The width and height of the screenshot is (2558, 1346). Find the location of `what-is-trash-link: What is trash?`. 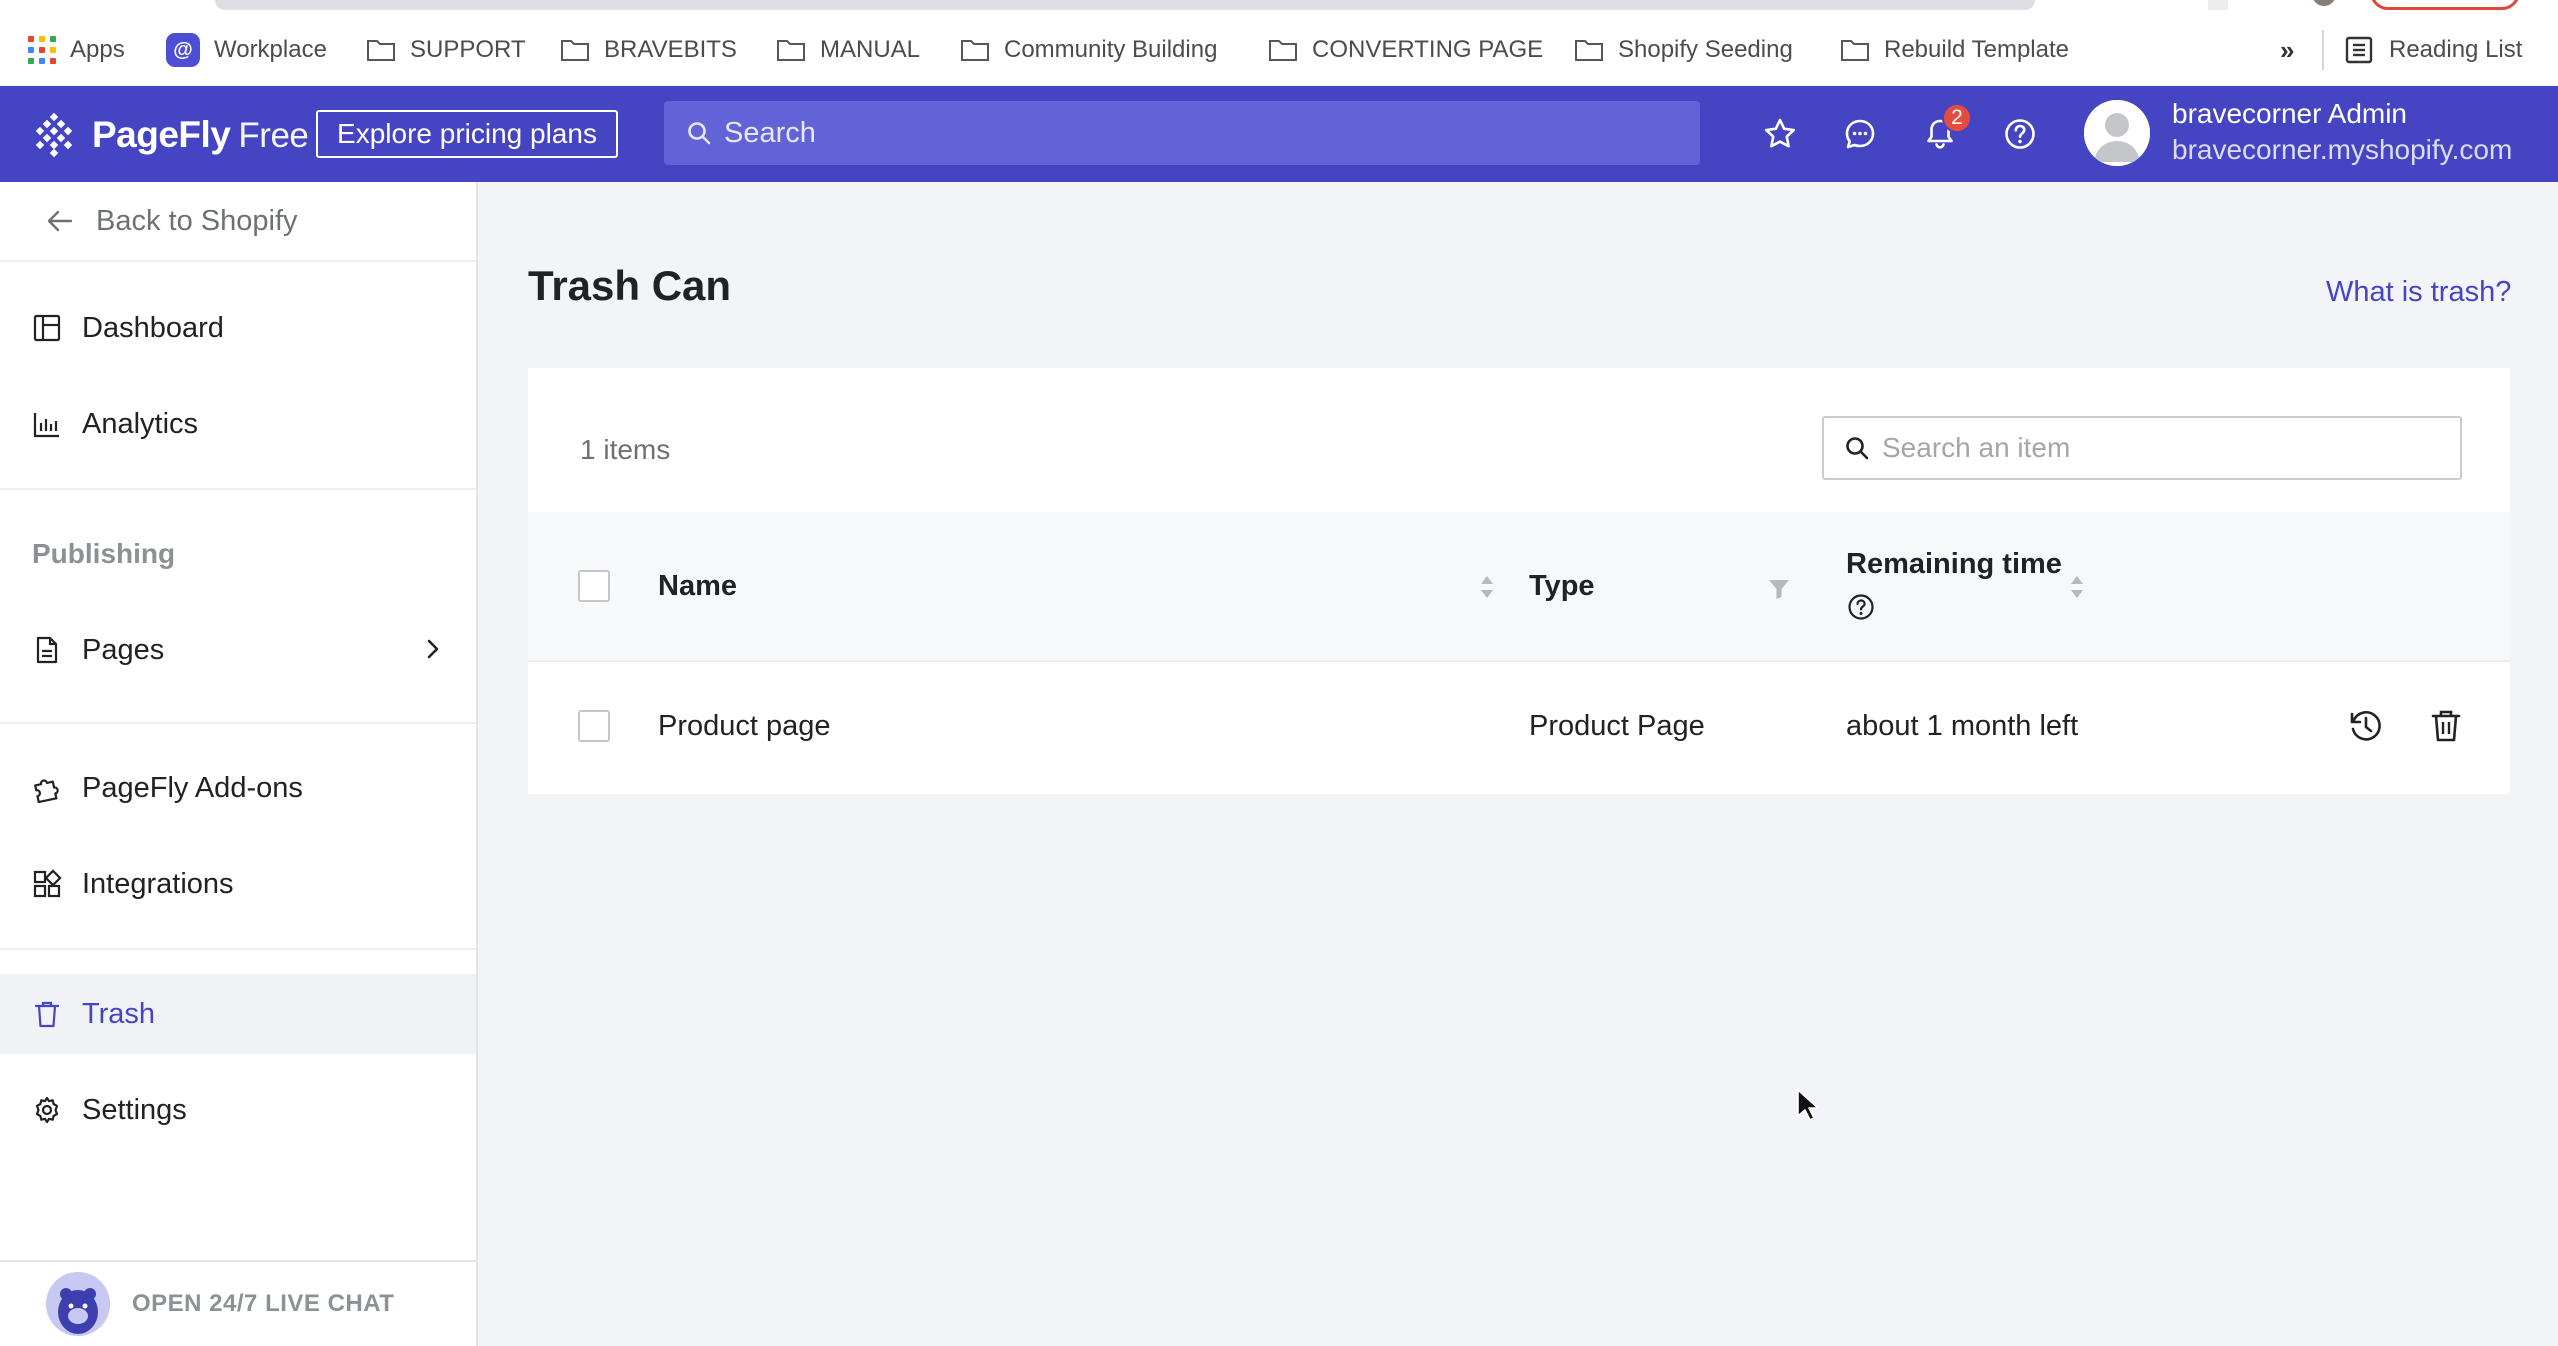

what-is-trash-link: What is trash? is located at coordinates (2418, 292).